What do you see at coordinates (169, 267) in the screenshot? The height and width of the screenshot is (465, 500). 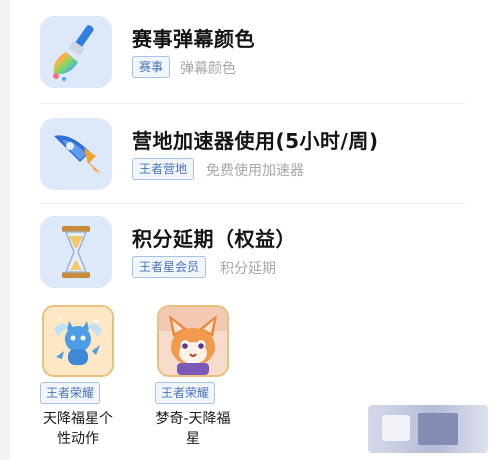 I see `benefit-source-tag: 王者星会员` at bounding box center [169, 267].